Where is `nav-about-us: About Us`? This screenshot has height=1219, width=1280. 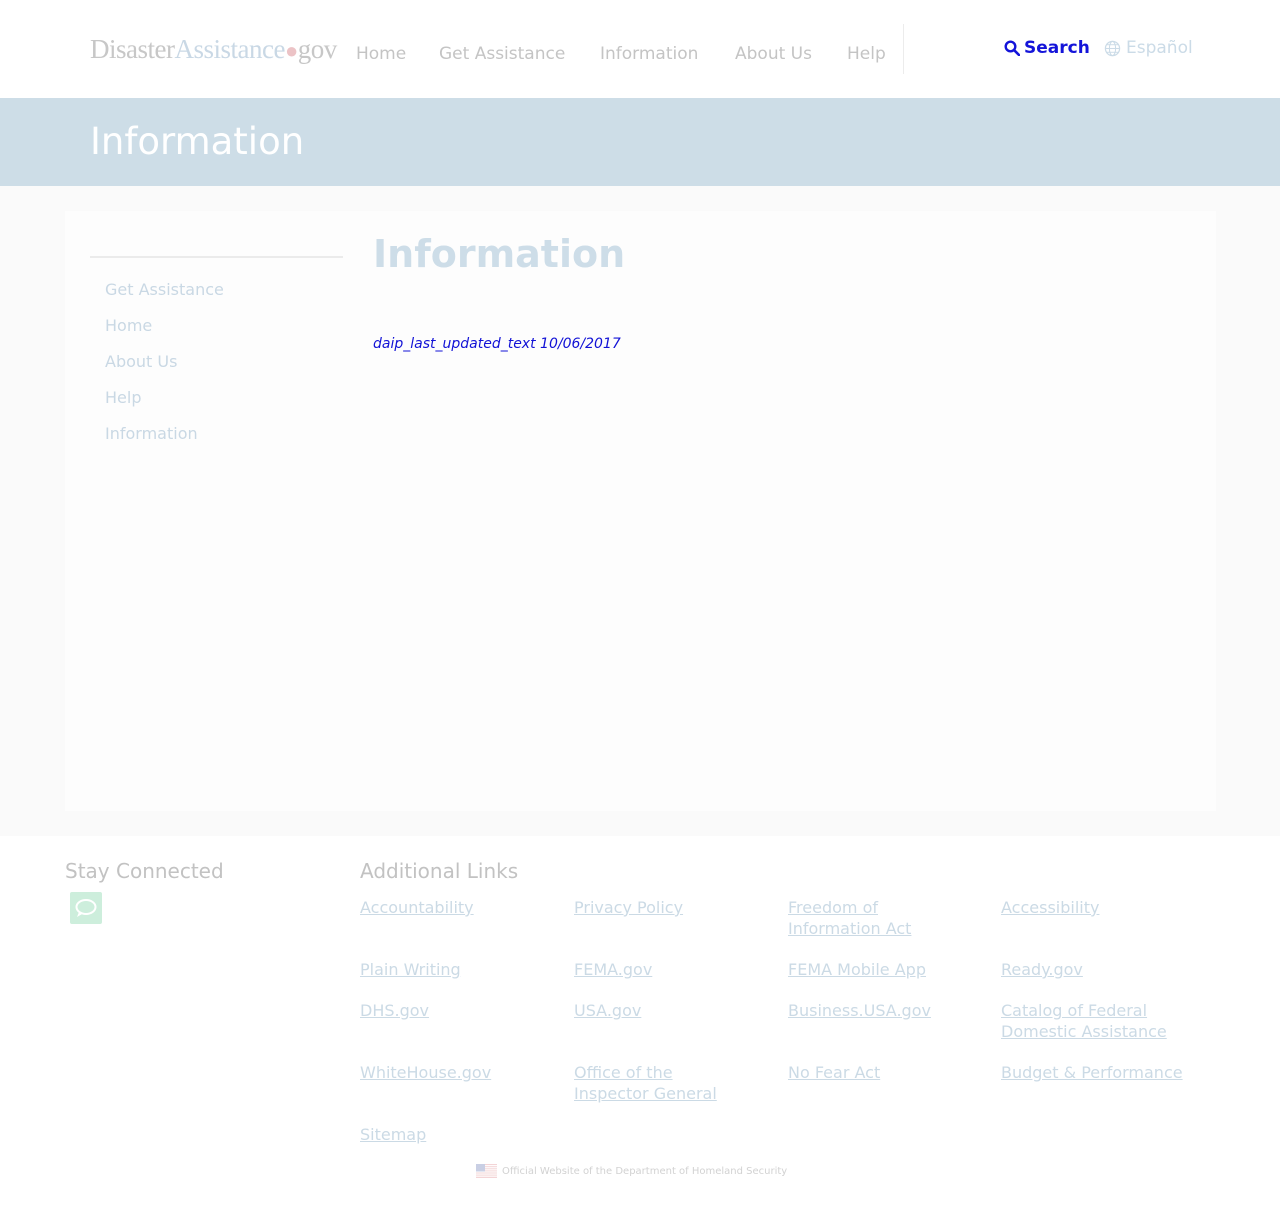
nav-about-us: About Us is located at coordinates (773, 54).